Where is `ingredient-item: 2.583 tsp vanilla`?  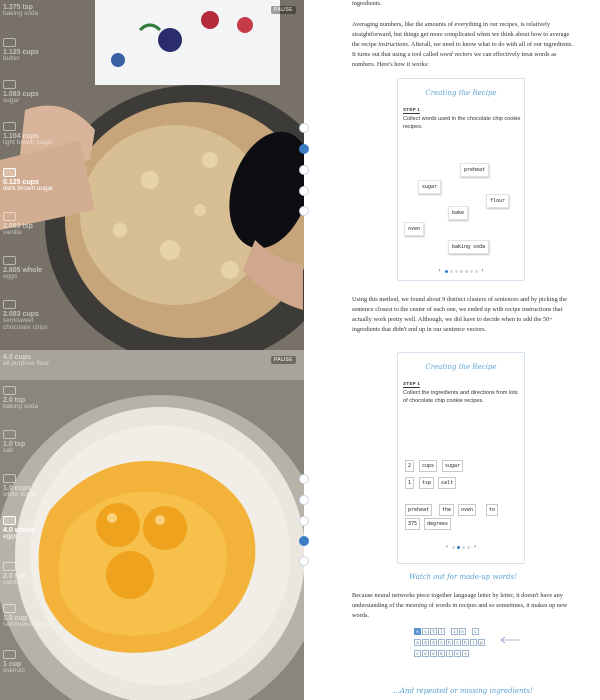 ingredient-item: 2.583 tsp vanilla is located at coordinates (33, 224).